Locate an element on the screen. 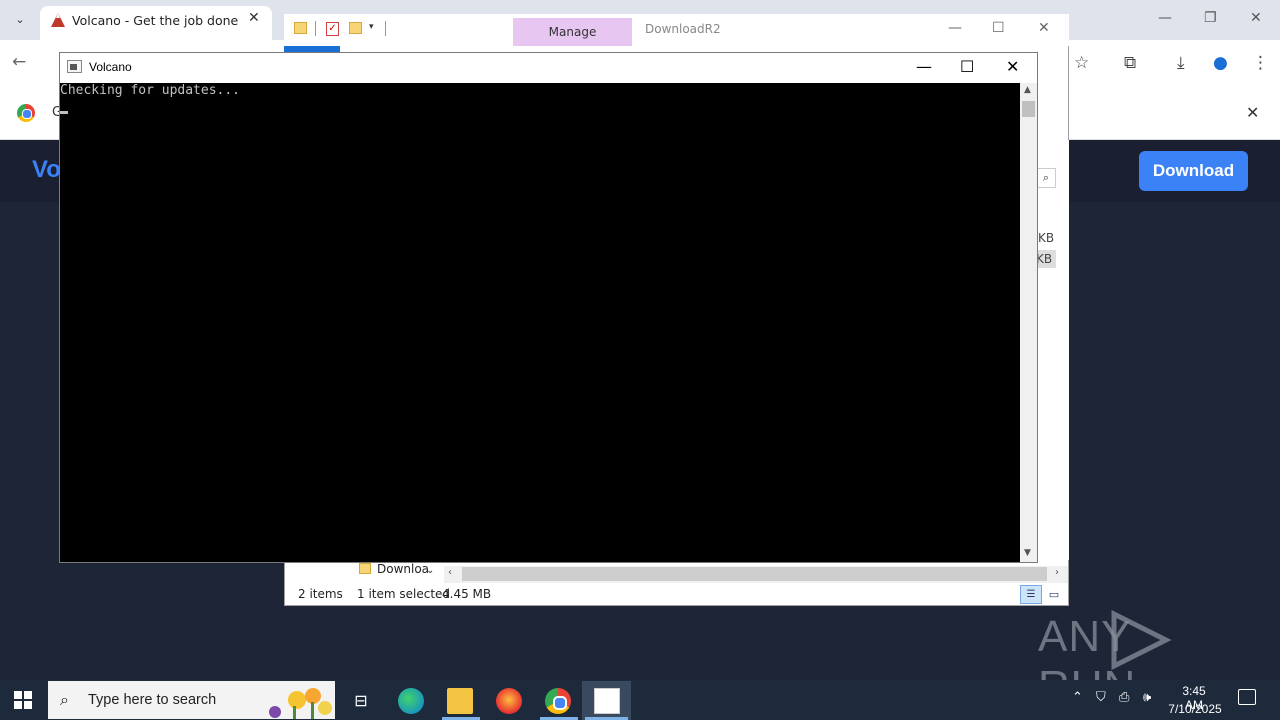  status-size: 4.45 MB is located at coordinates (467, 594).